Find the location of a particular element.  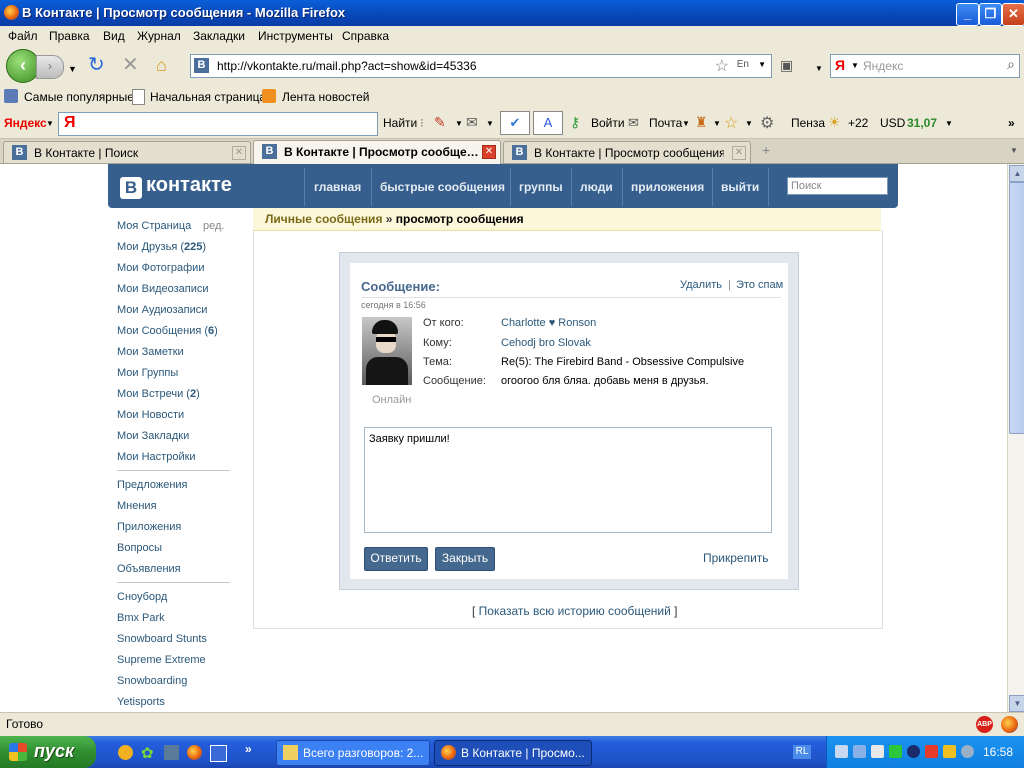

quicklaunch-flower-icon: ✿ is located at coordinates (147, 753).